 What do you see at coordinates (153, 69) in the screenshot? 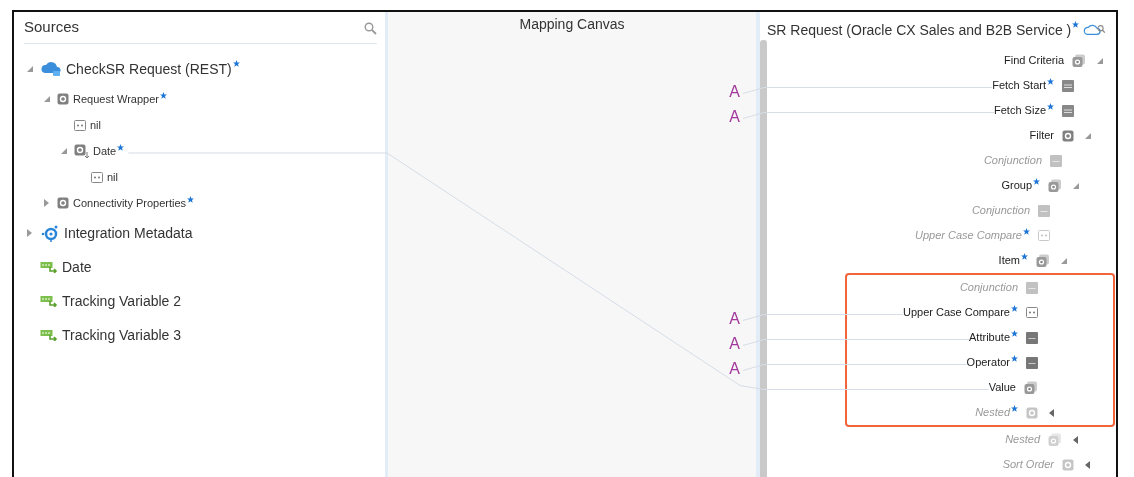
I see `tree-item-label: CheckSR Request (REST)` at bounding box center [153, 69].